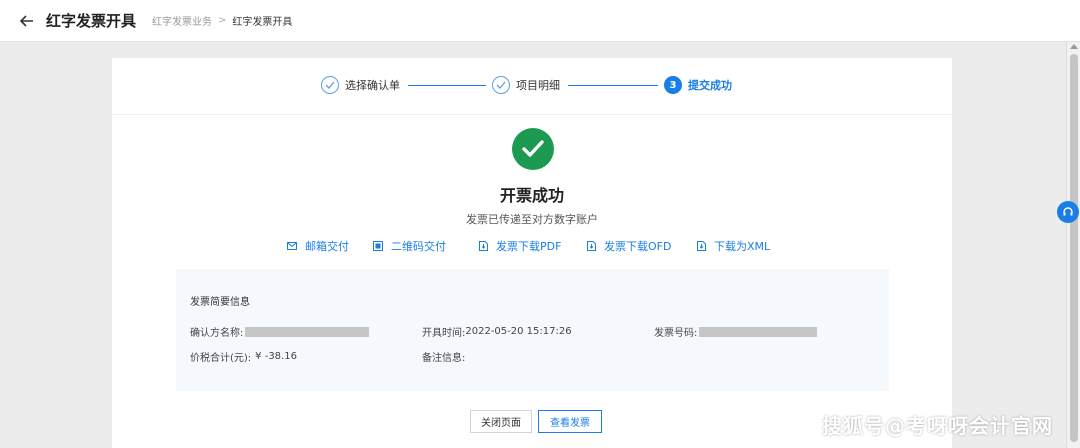  Describe the element at coordinates (531, 195) in the screenshot. I see `result-title: 开票成功` at that location.